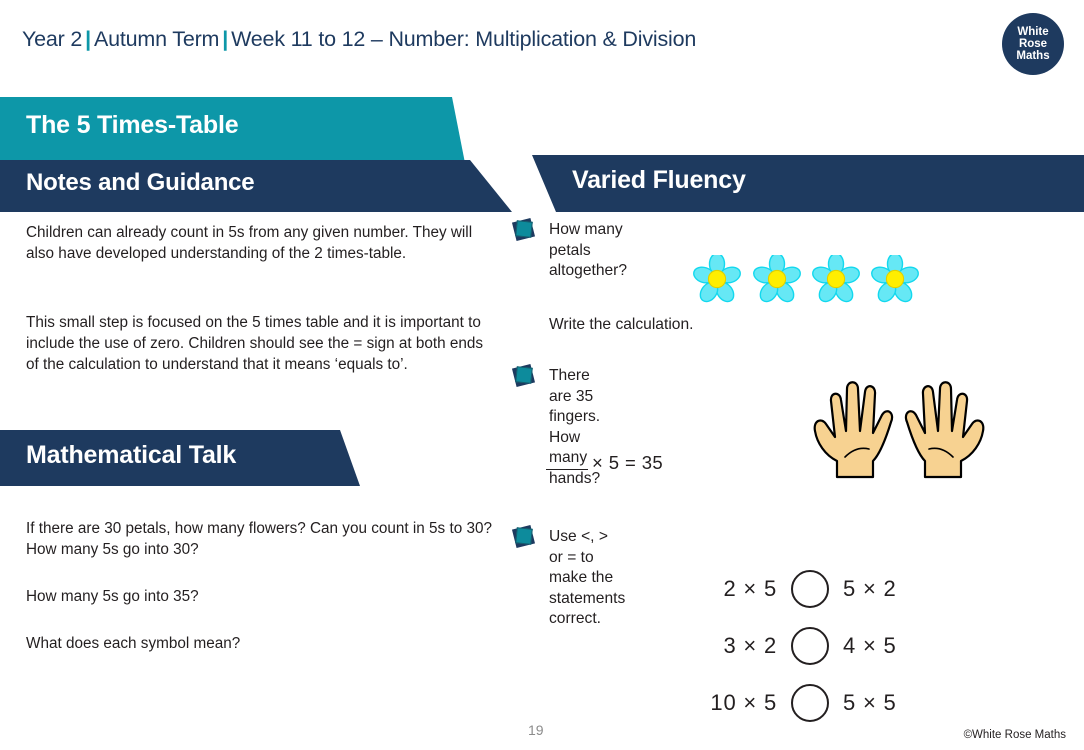 The width and height of the screenshot is (1084, 750). Describe the element at coordinates (157, 39) in the screenshot. I see `header-term: Autumn Term` at that location.